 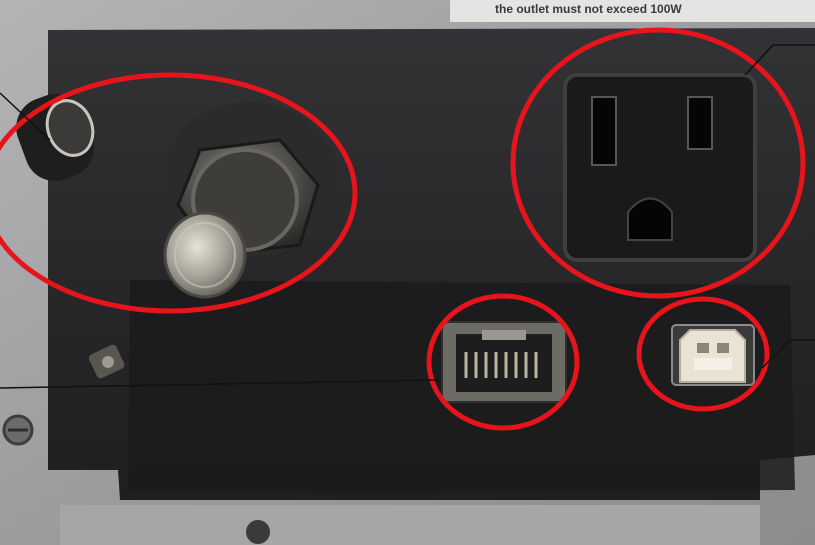 I want to click on ethernet-port, so click(x=504, y=362).